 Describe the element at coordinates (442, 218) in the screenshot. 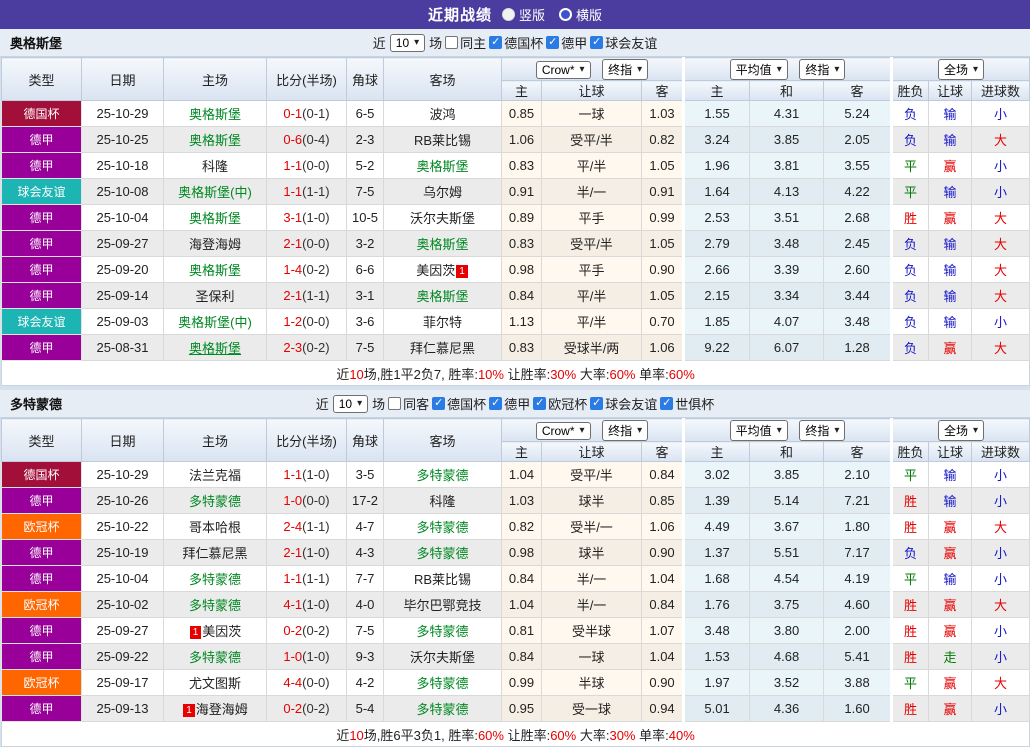

I see `away-team-name: 沃尔夫斯堡` at that location.